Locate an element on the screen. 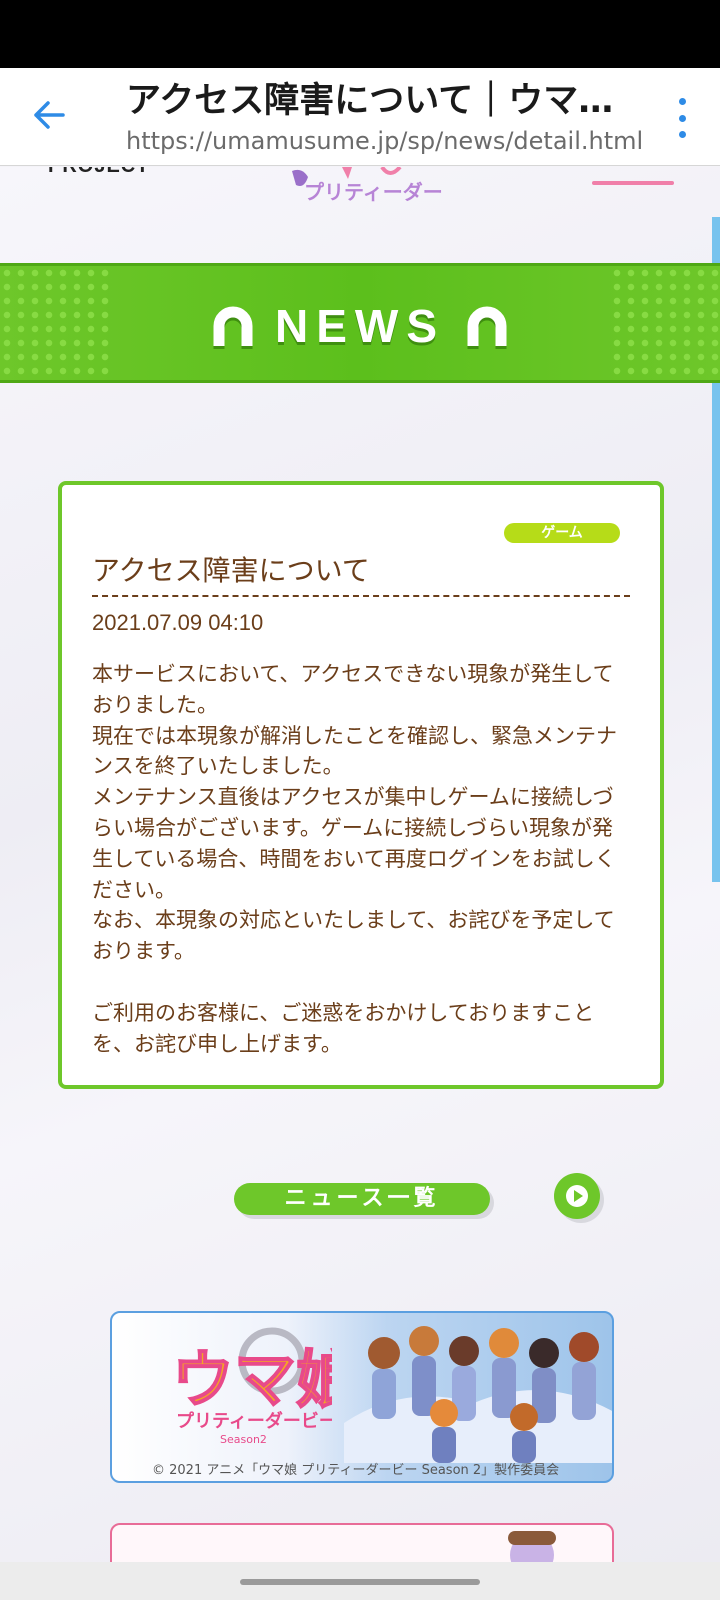  copyright-caption: © 2021 アニメ「ウマ娘 プリティーダービー Season 2」製作委員会 is located at coordinates (356, 1470).